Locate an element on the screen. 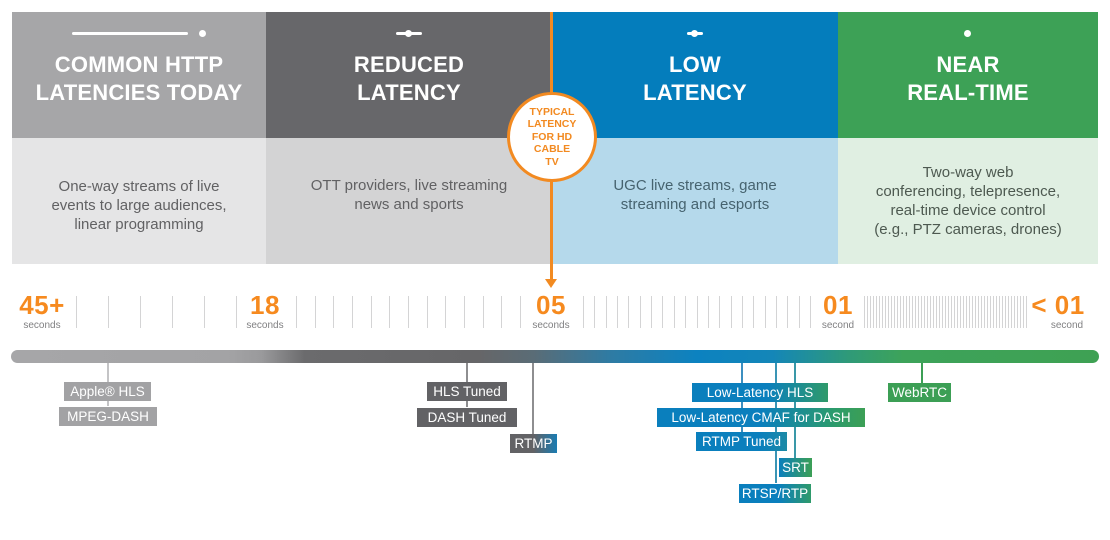 The height and width of the screenshot is (540, 1110). protocol-tag-low-latency-hls: Low-Latency HLS is located at coordinates (760, 392).